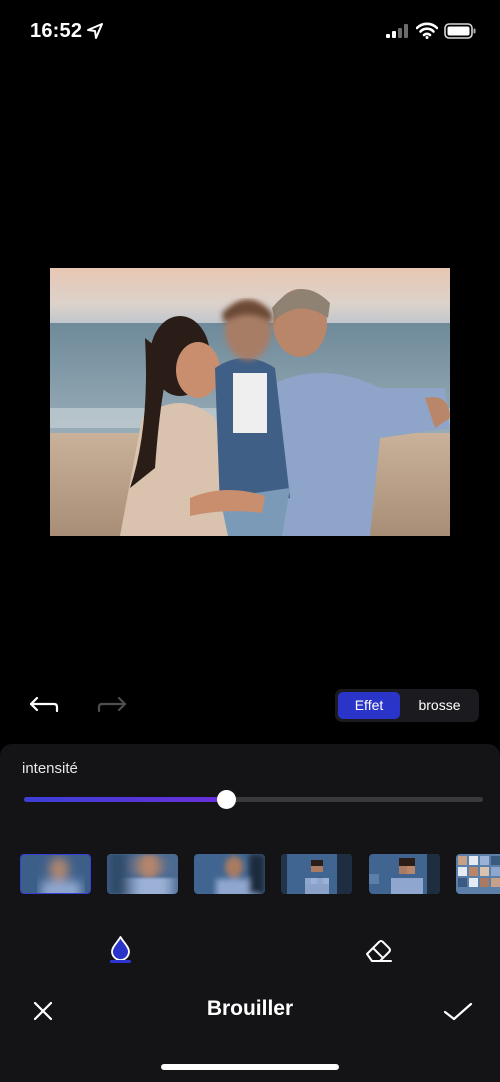 The image size is (500, 1082). I want to click on cellular-signal-icon, so click(397, 31).